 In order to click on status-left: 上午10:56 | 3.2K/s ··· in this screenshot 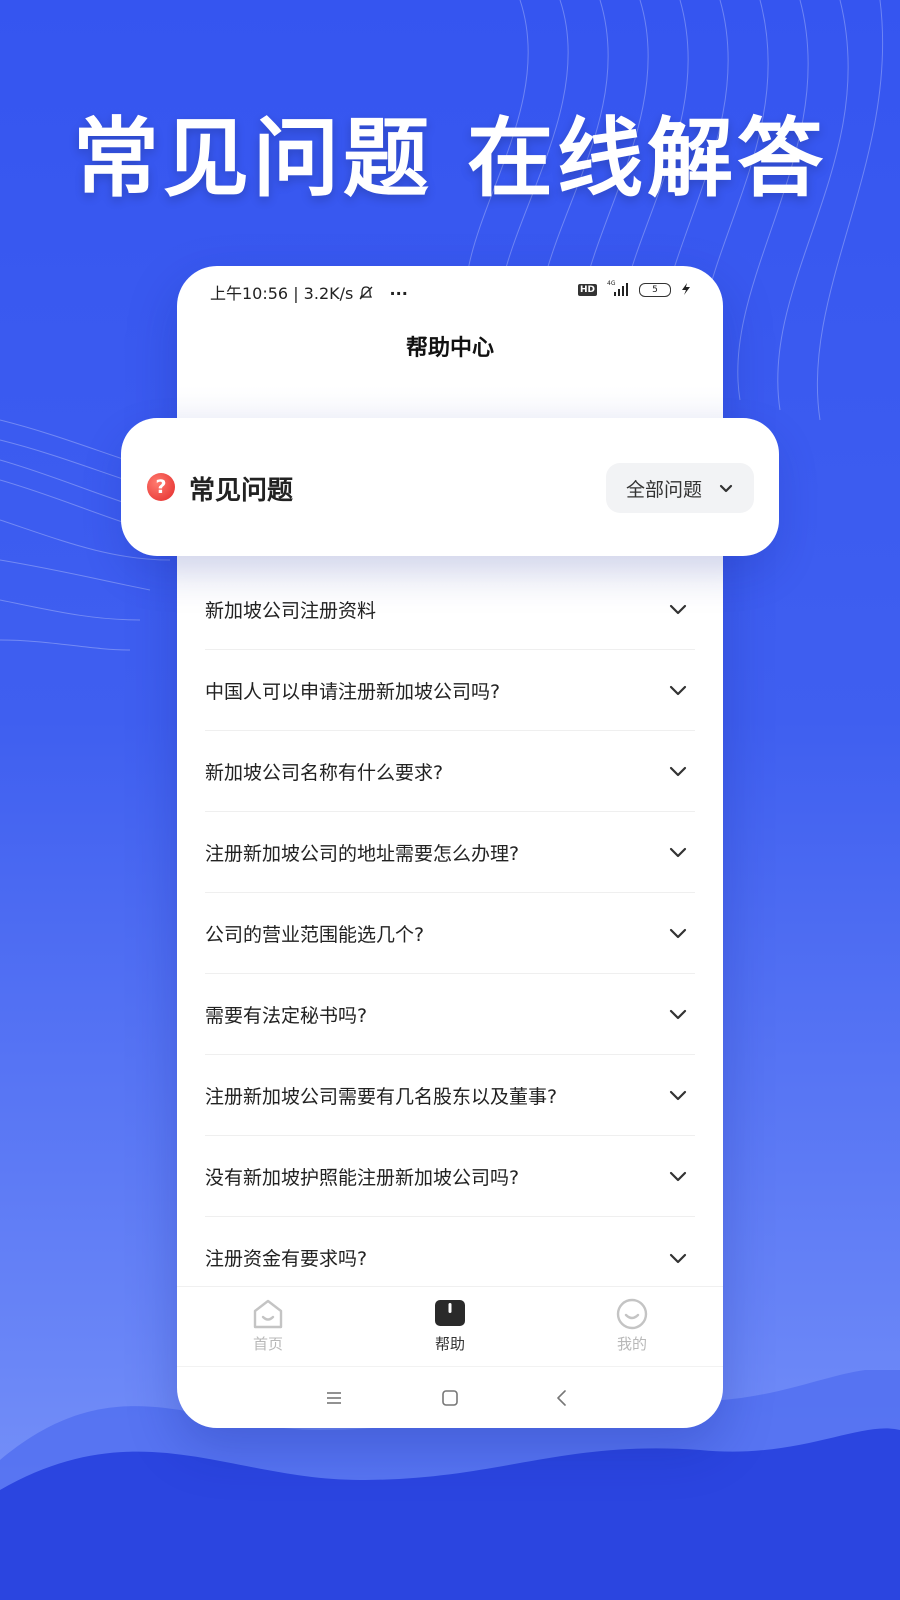, I will do `click(309, 292)`.